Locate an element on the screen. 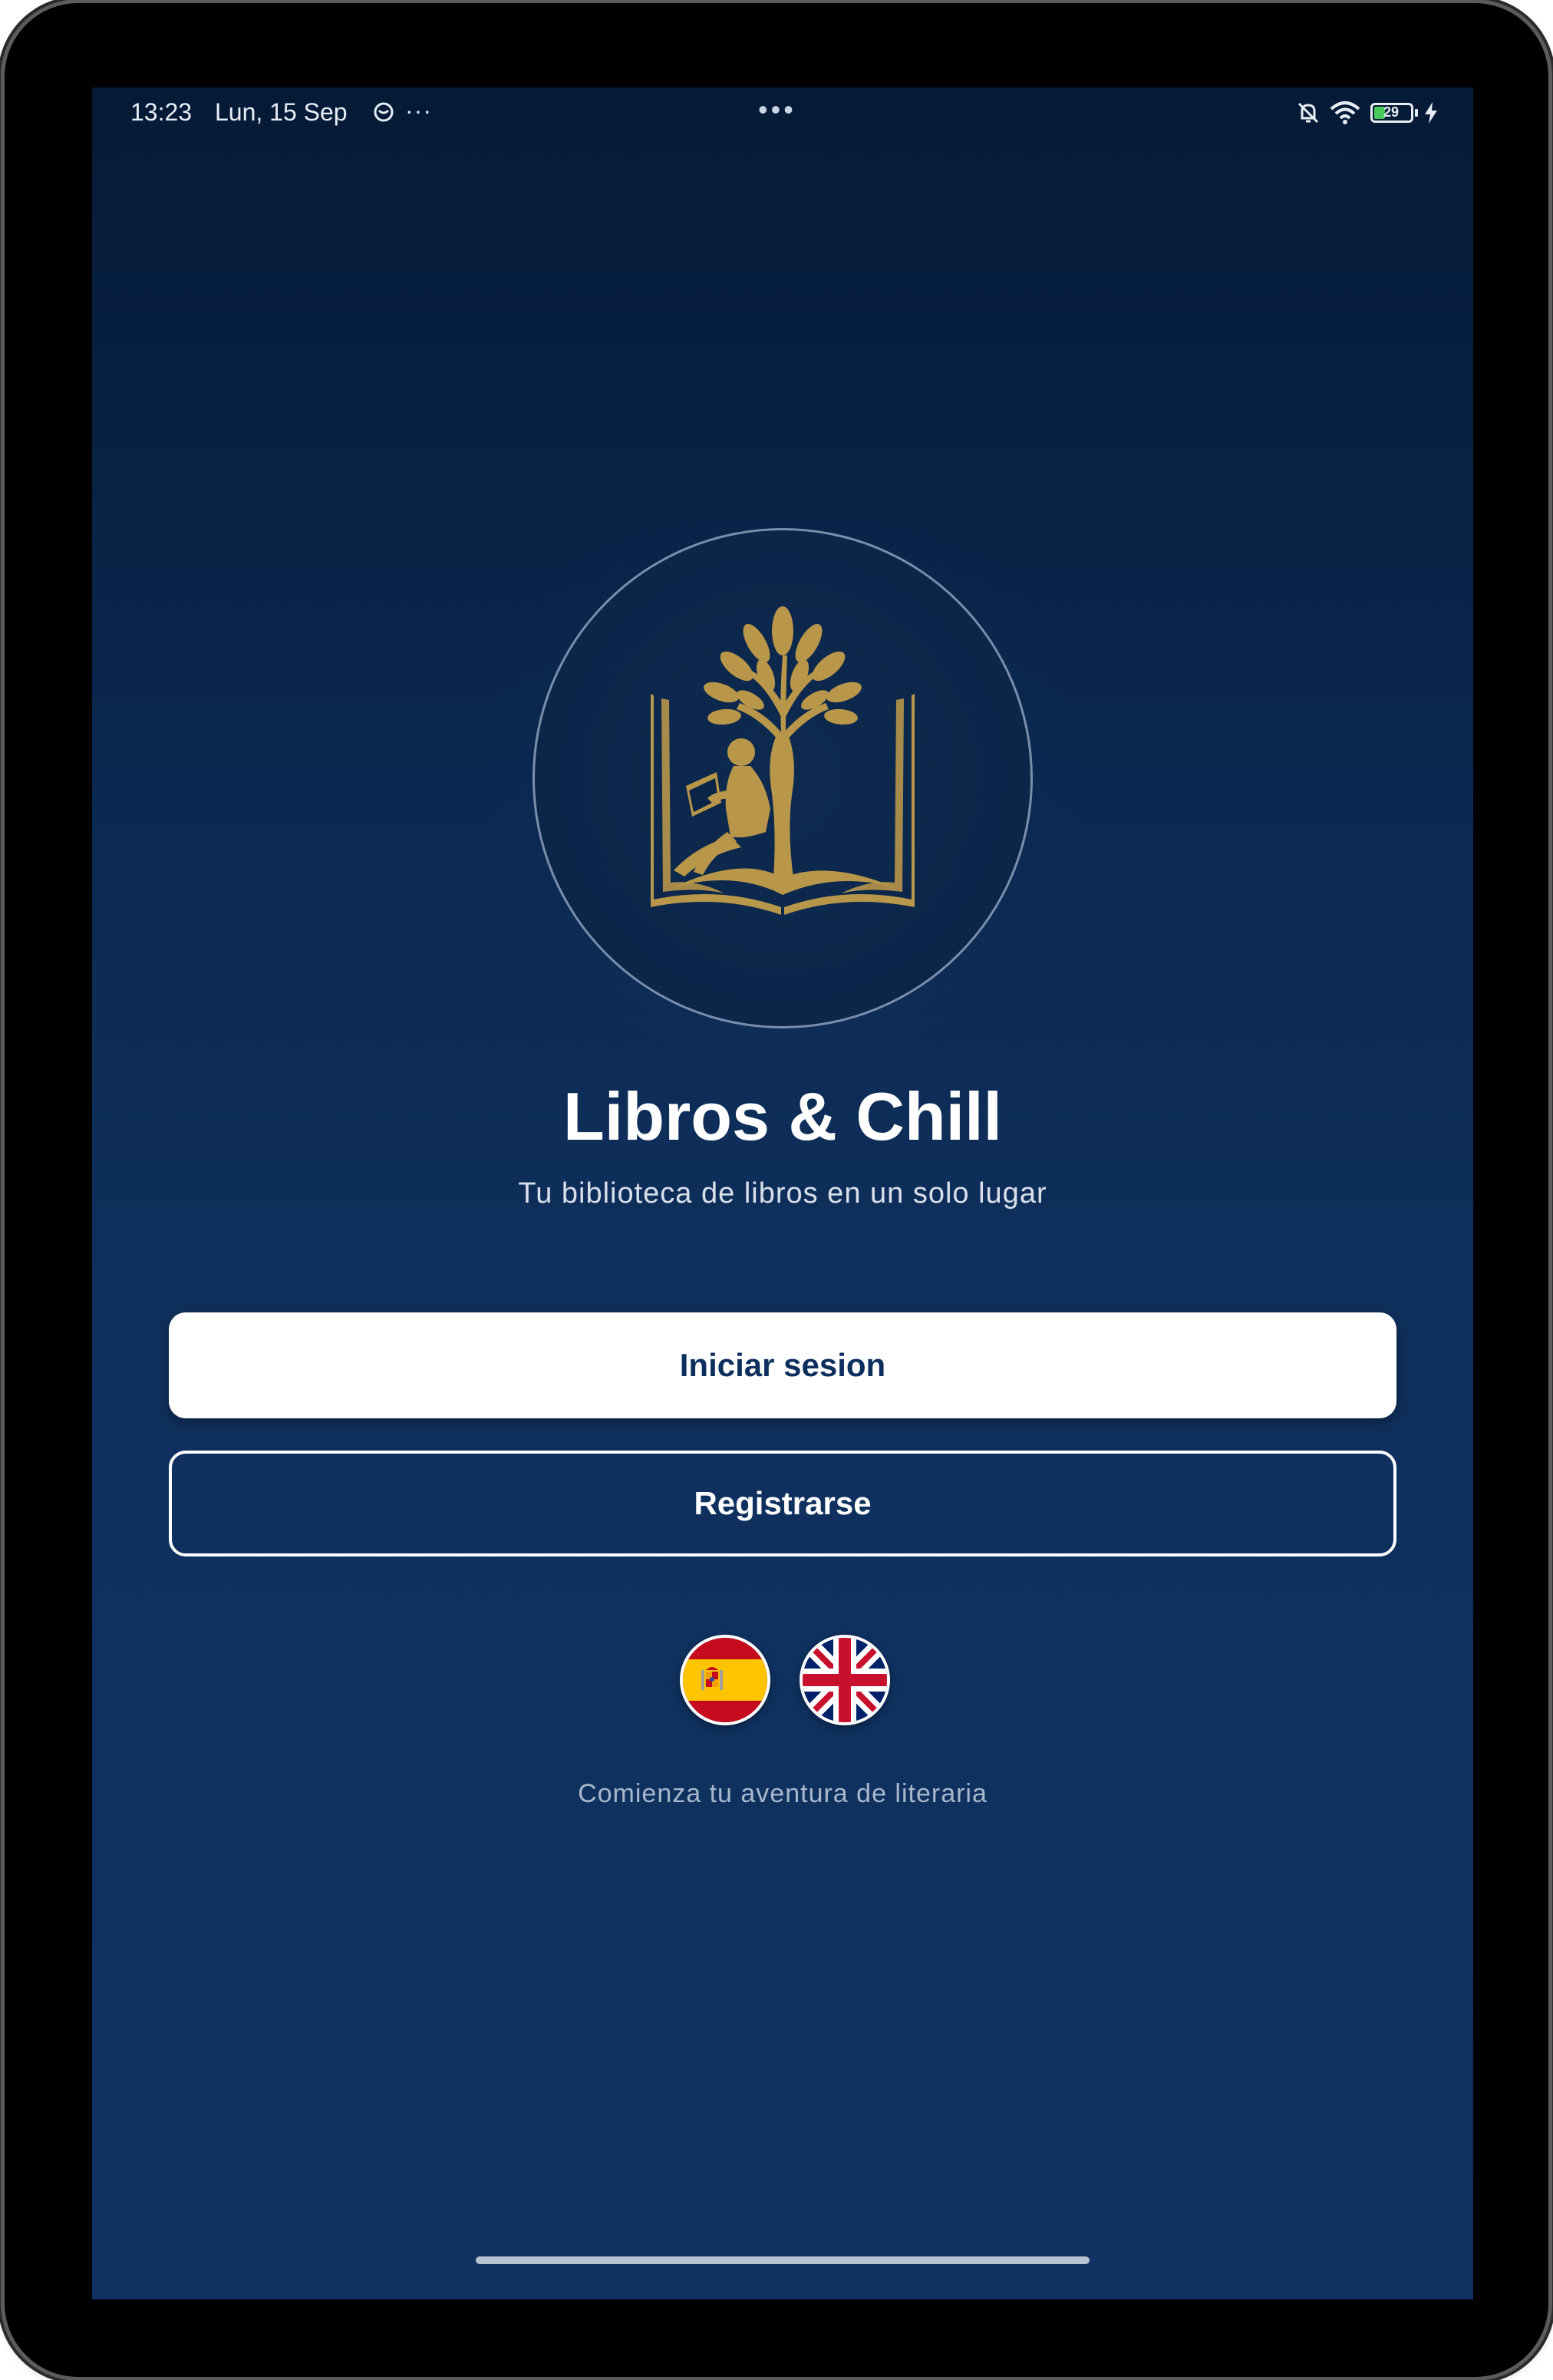  status-bar: 13:23 Lun, 15 Sep ··· ••• 29 is located at coordinates (782, 114).